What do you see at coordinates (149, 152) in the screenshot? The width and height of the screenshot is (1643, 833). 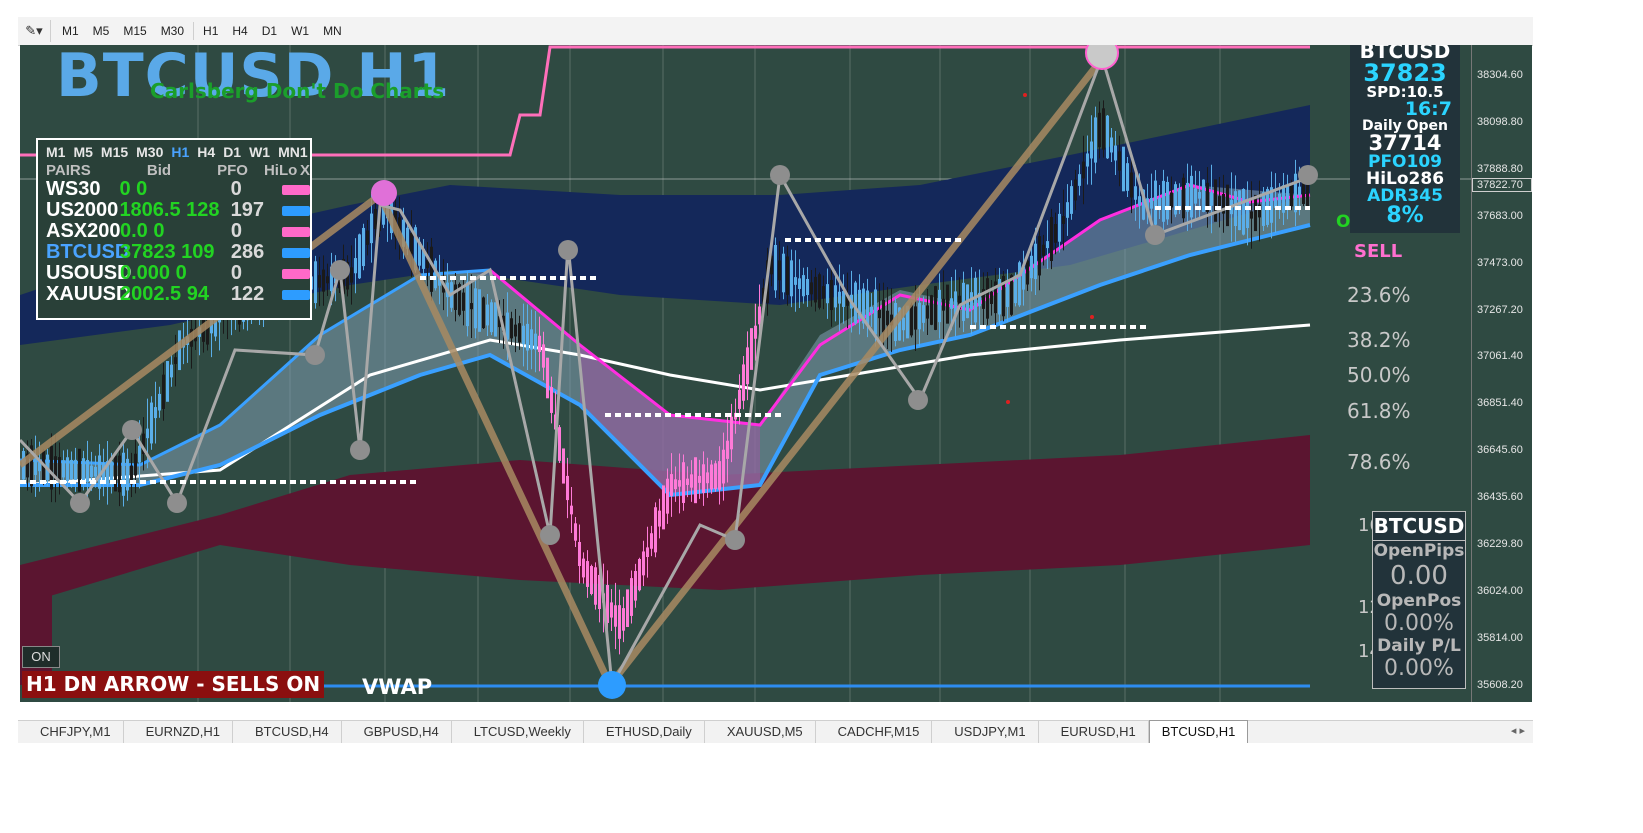 I see `pairs-tf-m30: M30` at bounding box center [149, 152].